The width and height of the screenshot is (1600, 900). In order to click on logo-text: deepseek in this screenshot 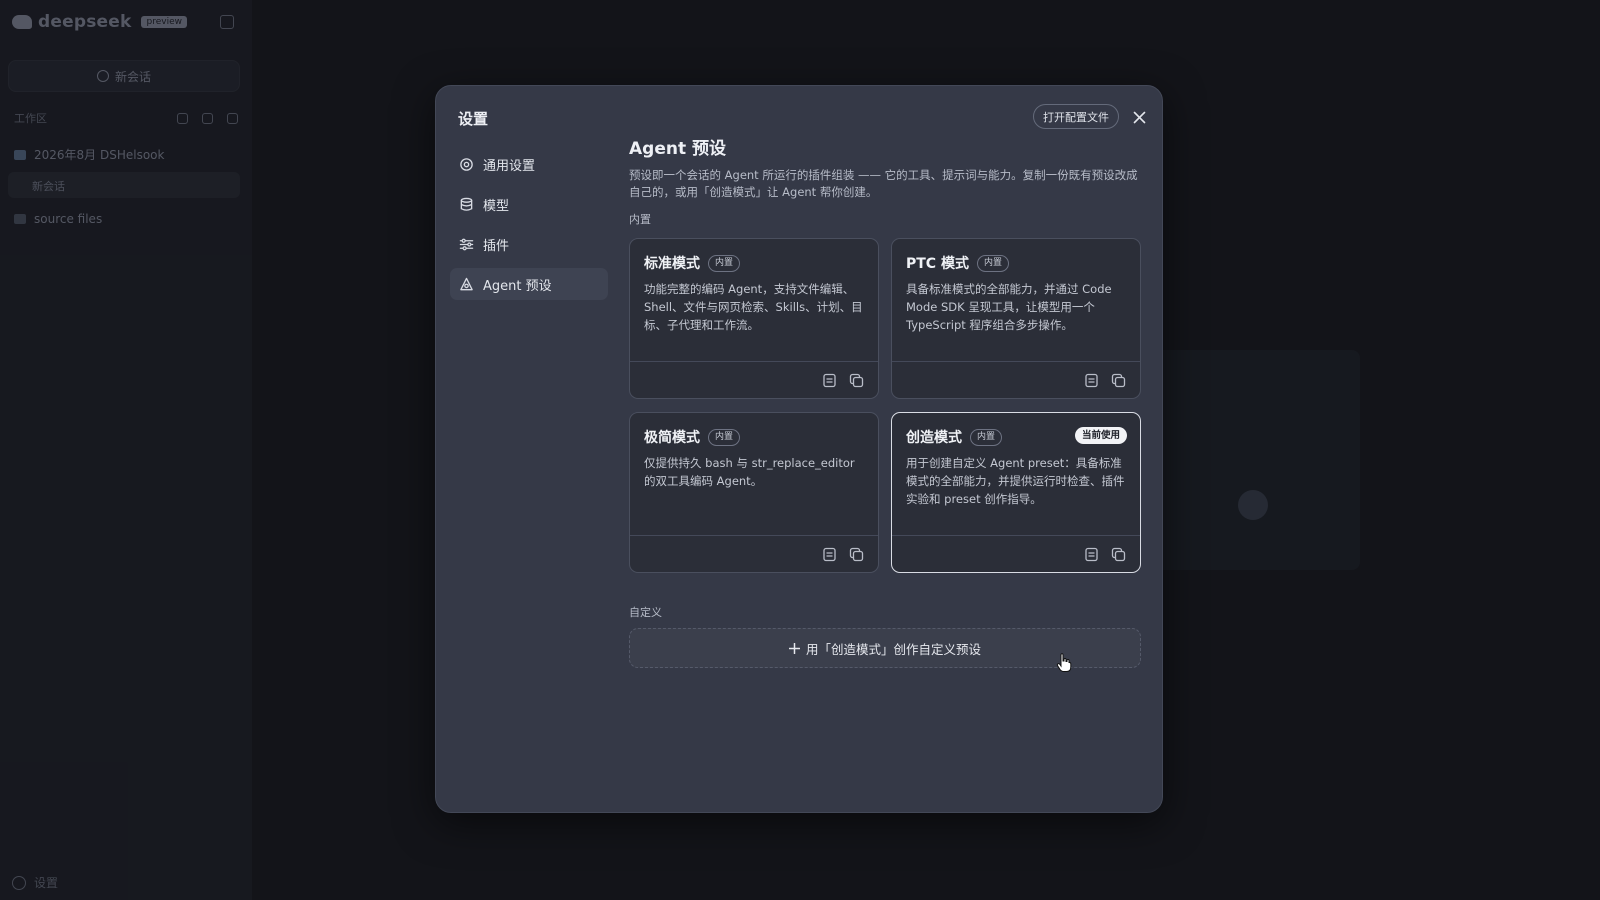, I will do `click(85, 22)`.